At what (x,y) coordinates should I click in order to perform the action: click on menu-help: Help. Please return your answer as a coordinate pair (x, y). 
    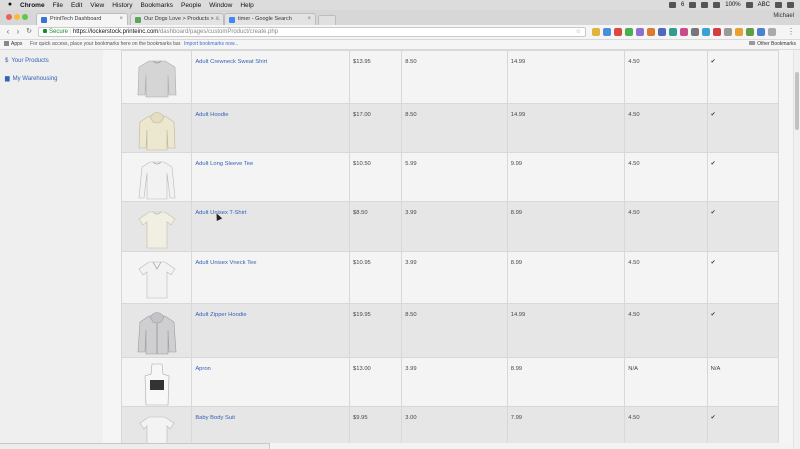
    Looking at the image, I should click on (246, 5).